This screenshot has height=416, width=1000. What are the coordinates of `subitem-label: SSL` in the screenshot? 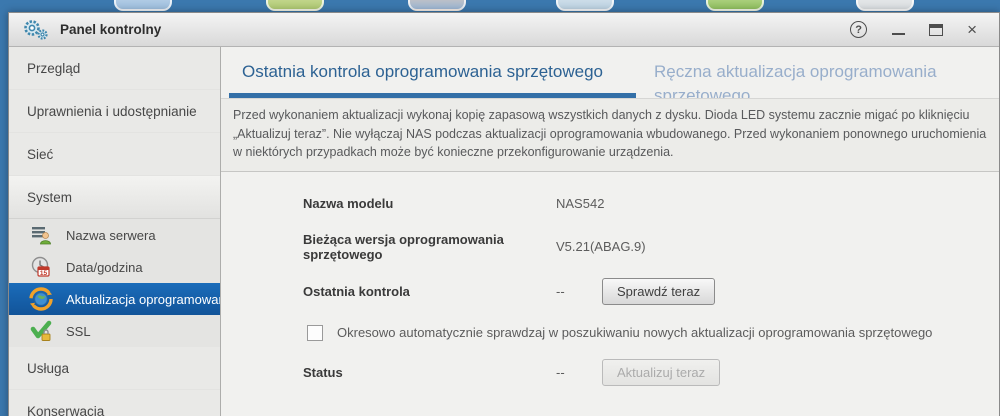 It's located at (78, 331).